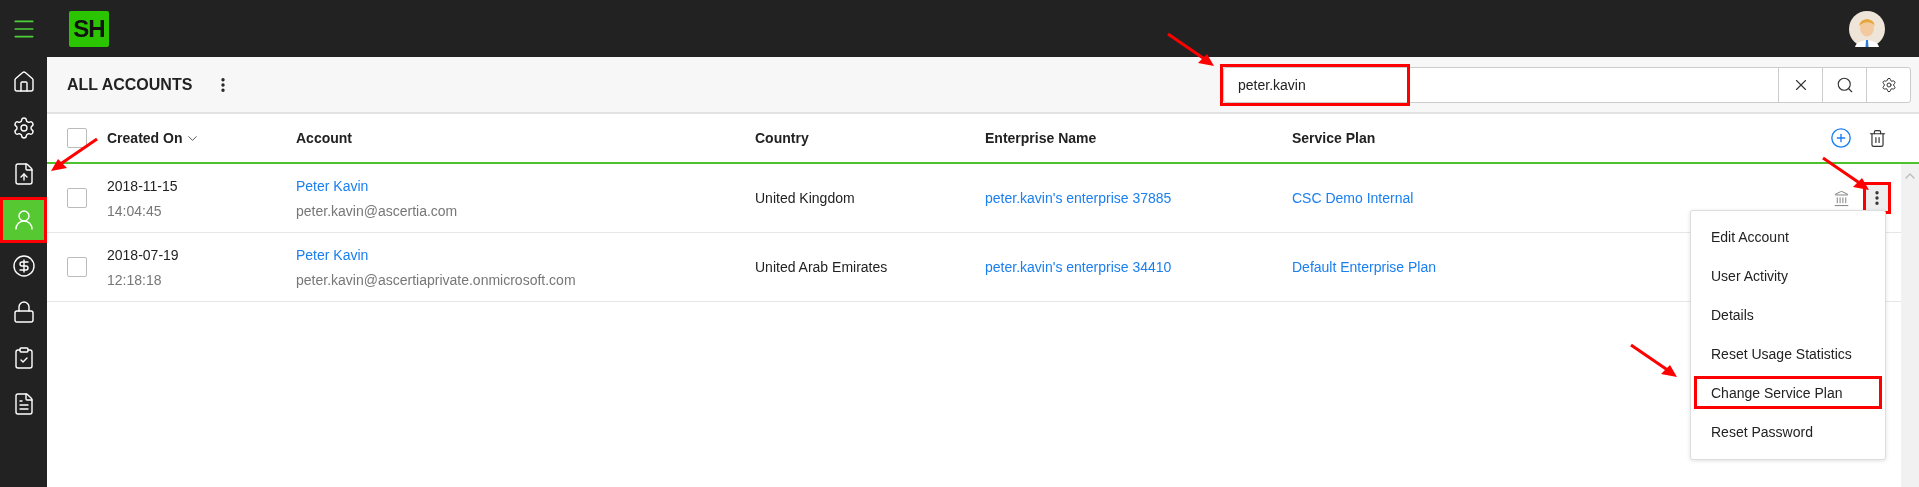  What do you see at coordinates (822, 267) in the screenshot?
I see `country-cell-text: United Arab Emirates` at bounding box center [822, 267].